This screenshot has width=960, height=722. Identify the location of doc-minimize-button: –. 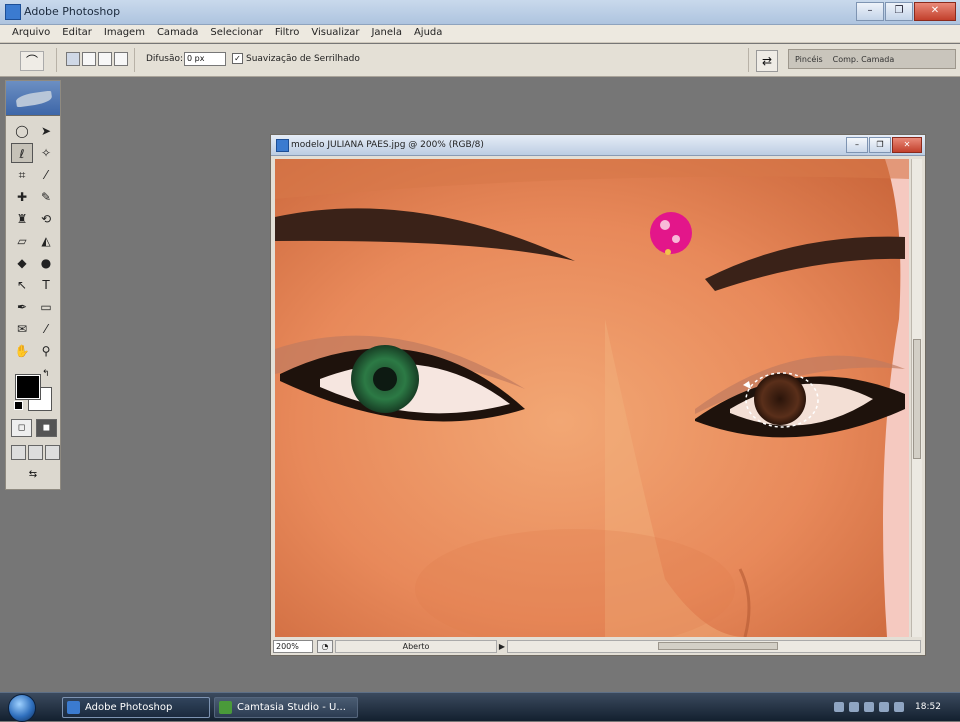
(857, 145).